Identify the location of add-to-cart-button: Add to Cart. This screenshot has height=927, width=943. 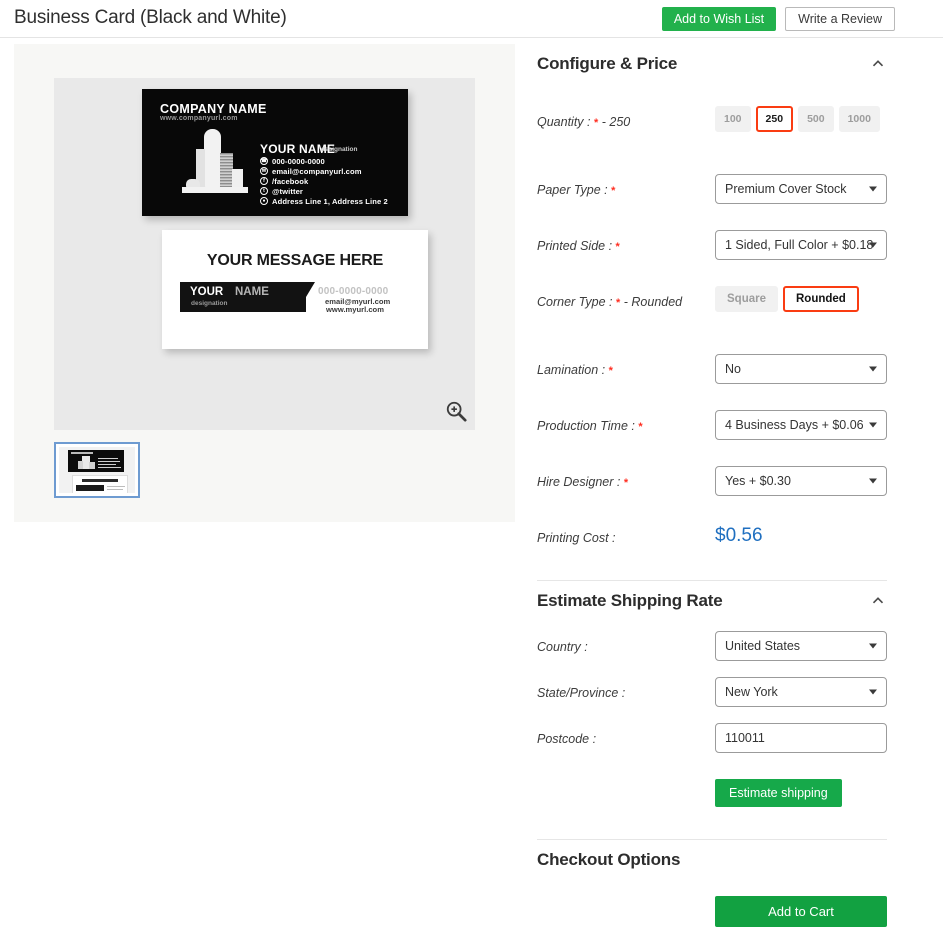
(801, 911).